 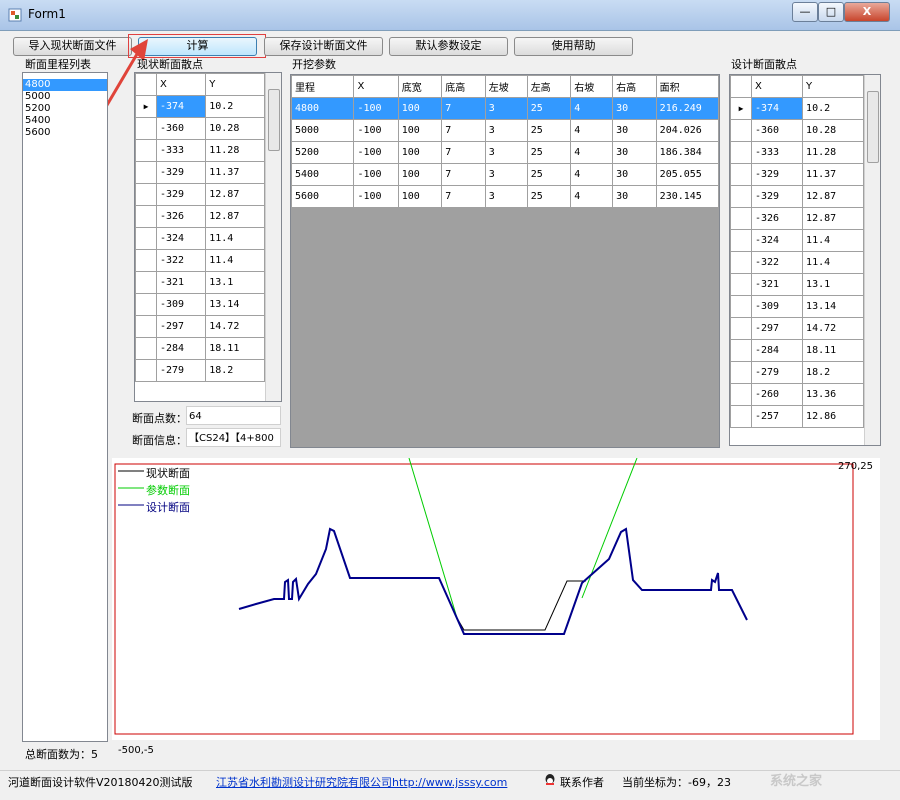 I want to click on table-cell: -333, so click(x=181, y=150).